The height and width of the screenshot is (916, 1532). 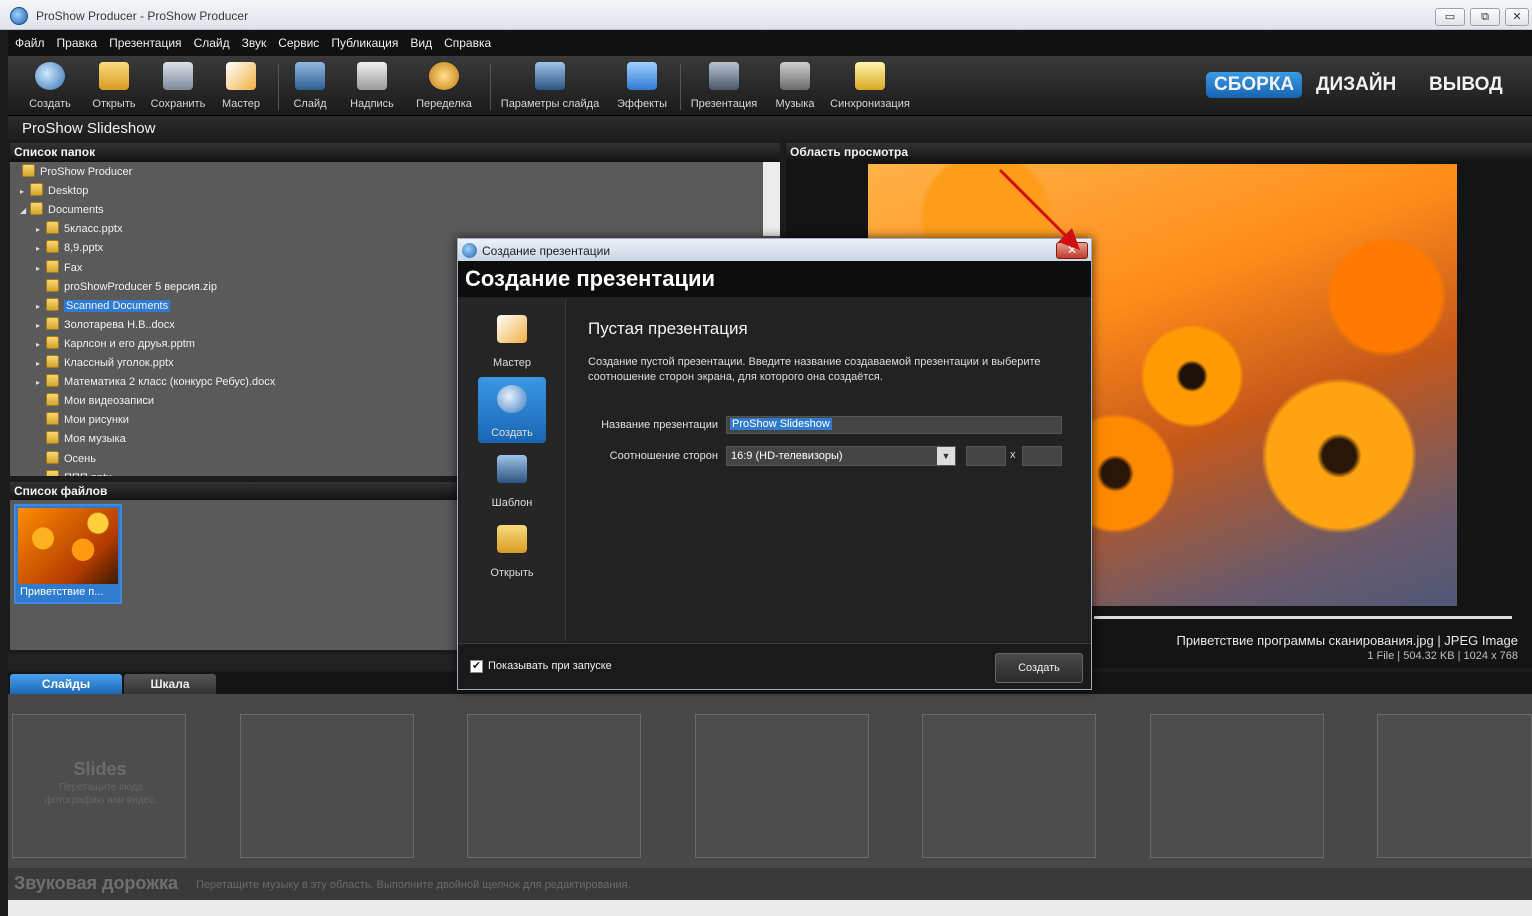 What do you see at coordinates (105, 325) in the screenshot?
I see `folder-tree-item: ▸ Золотарева Н.В..docx` at bounding box center [105, 325].